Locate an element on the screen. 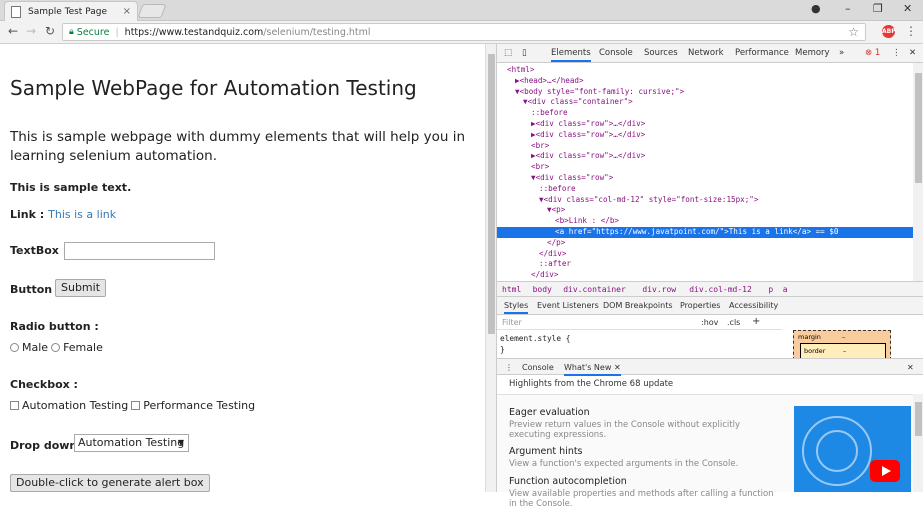 The image size is (923, 509). whats-new-video-thumbnail is located at coordinates (852, 449).